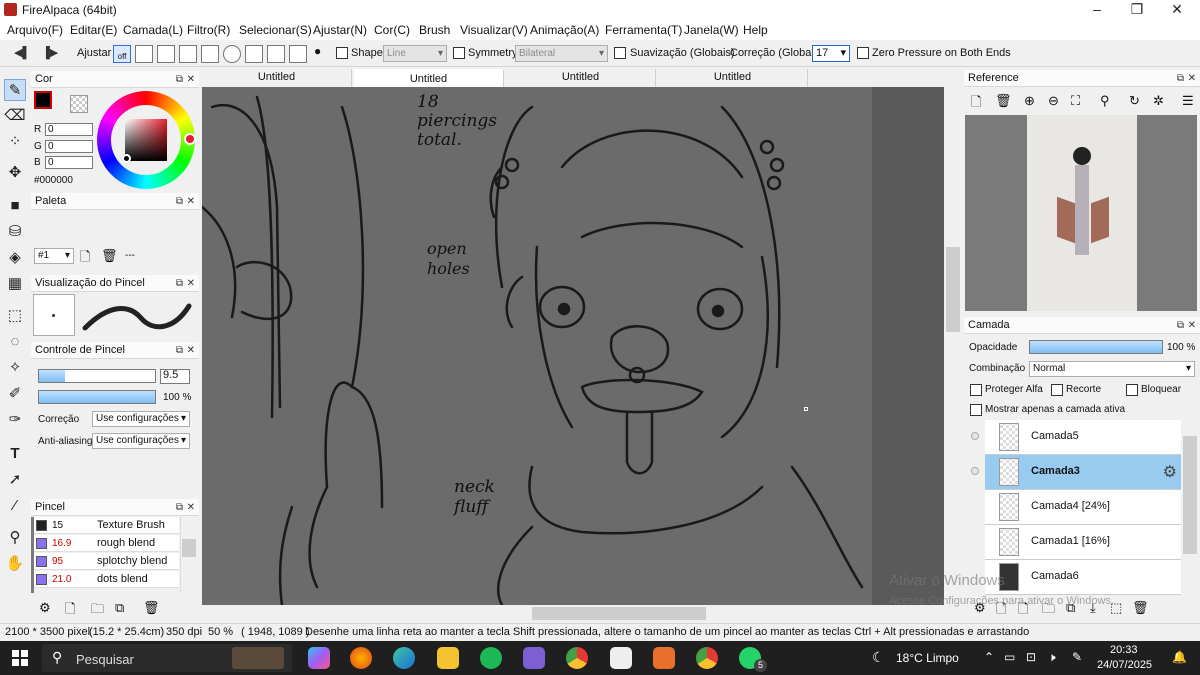 The width and height of the screenshot is (1200, 675). I want to click on magic-wand-tool-icon: ✧, so click(15, 368).